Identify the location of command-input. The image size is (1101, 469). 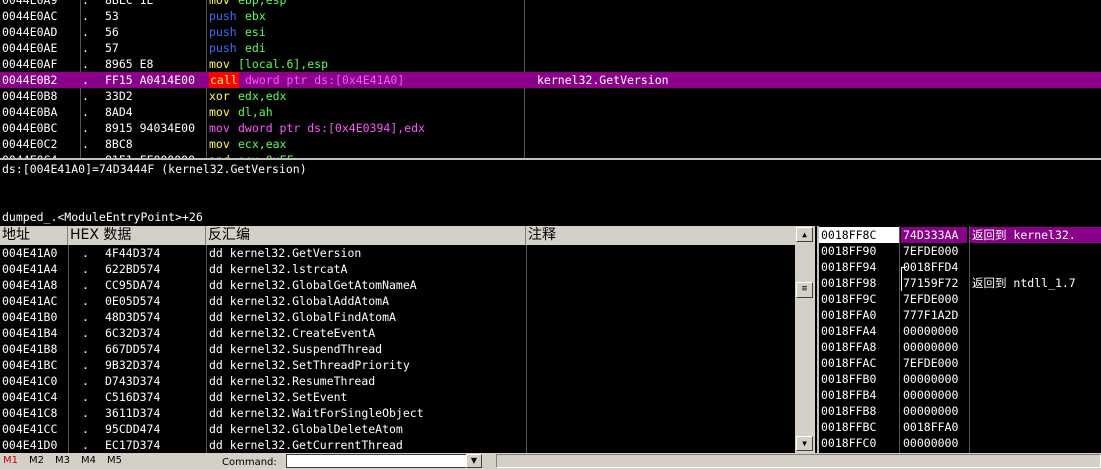
(384, 461).